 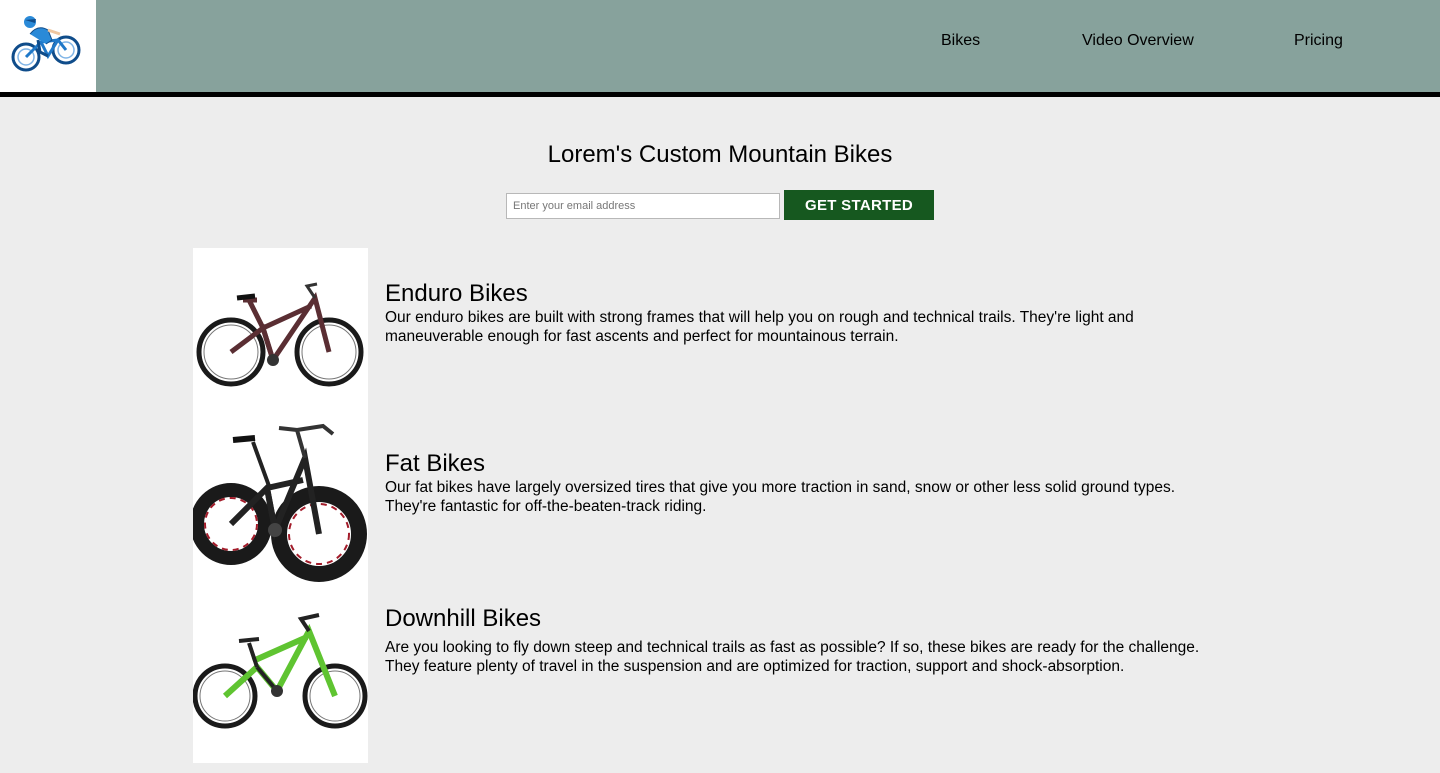 What do you see at coordinates (859, 205) in the screenshot?
I see `get-started-button: GET STARTED` at bounding box center [859, 205].